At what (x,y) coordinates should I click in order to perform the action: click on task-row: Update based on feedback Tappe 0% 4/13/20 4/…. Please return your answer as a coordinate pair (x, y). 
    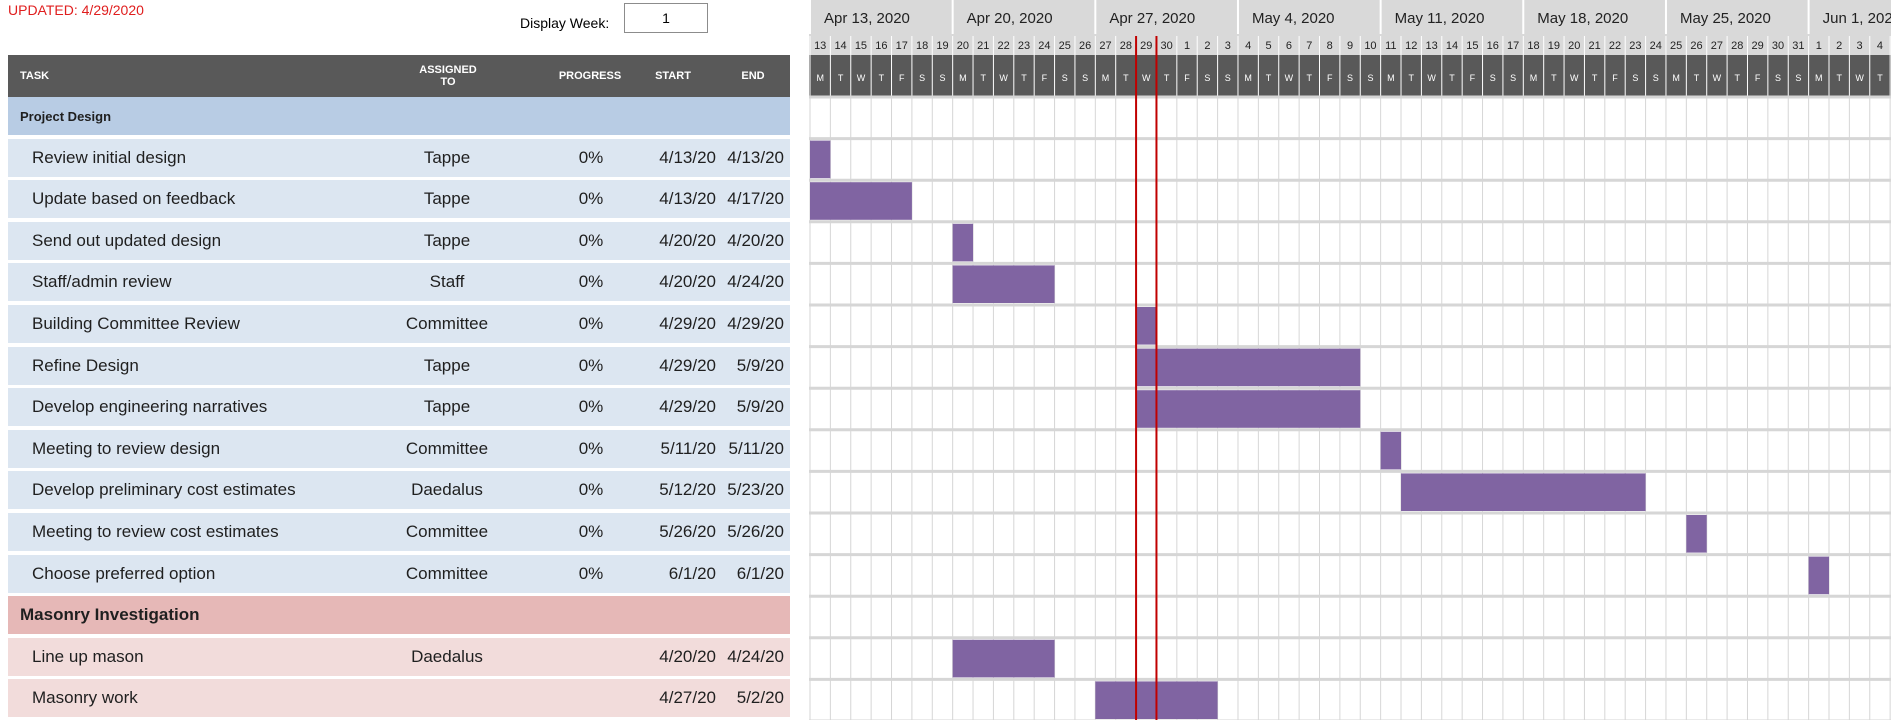
    Looking at the image, I should click on (399, 199).